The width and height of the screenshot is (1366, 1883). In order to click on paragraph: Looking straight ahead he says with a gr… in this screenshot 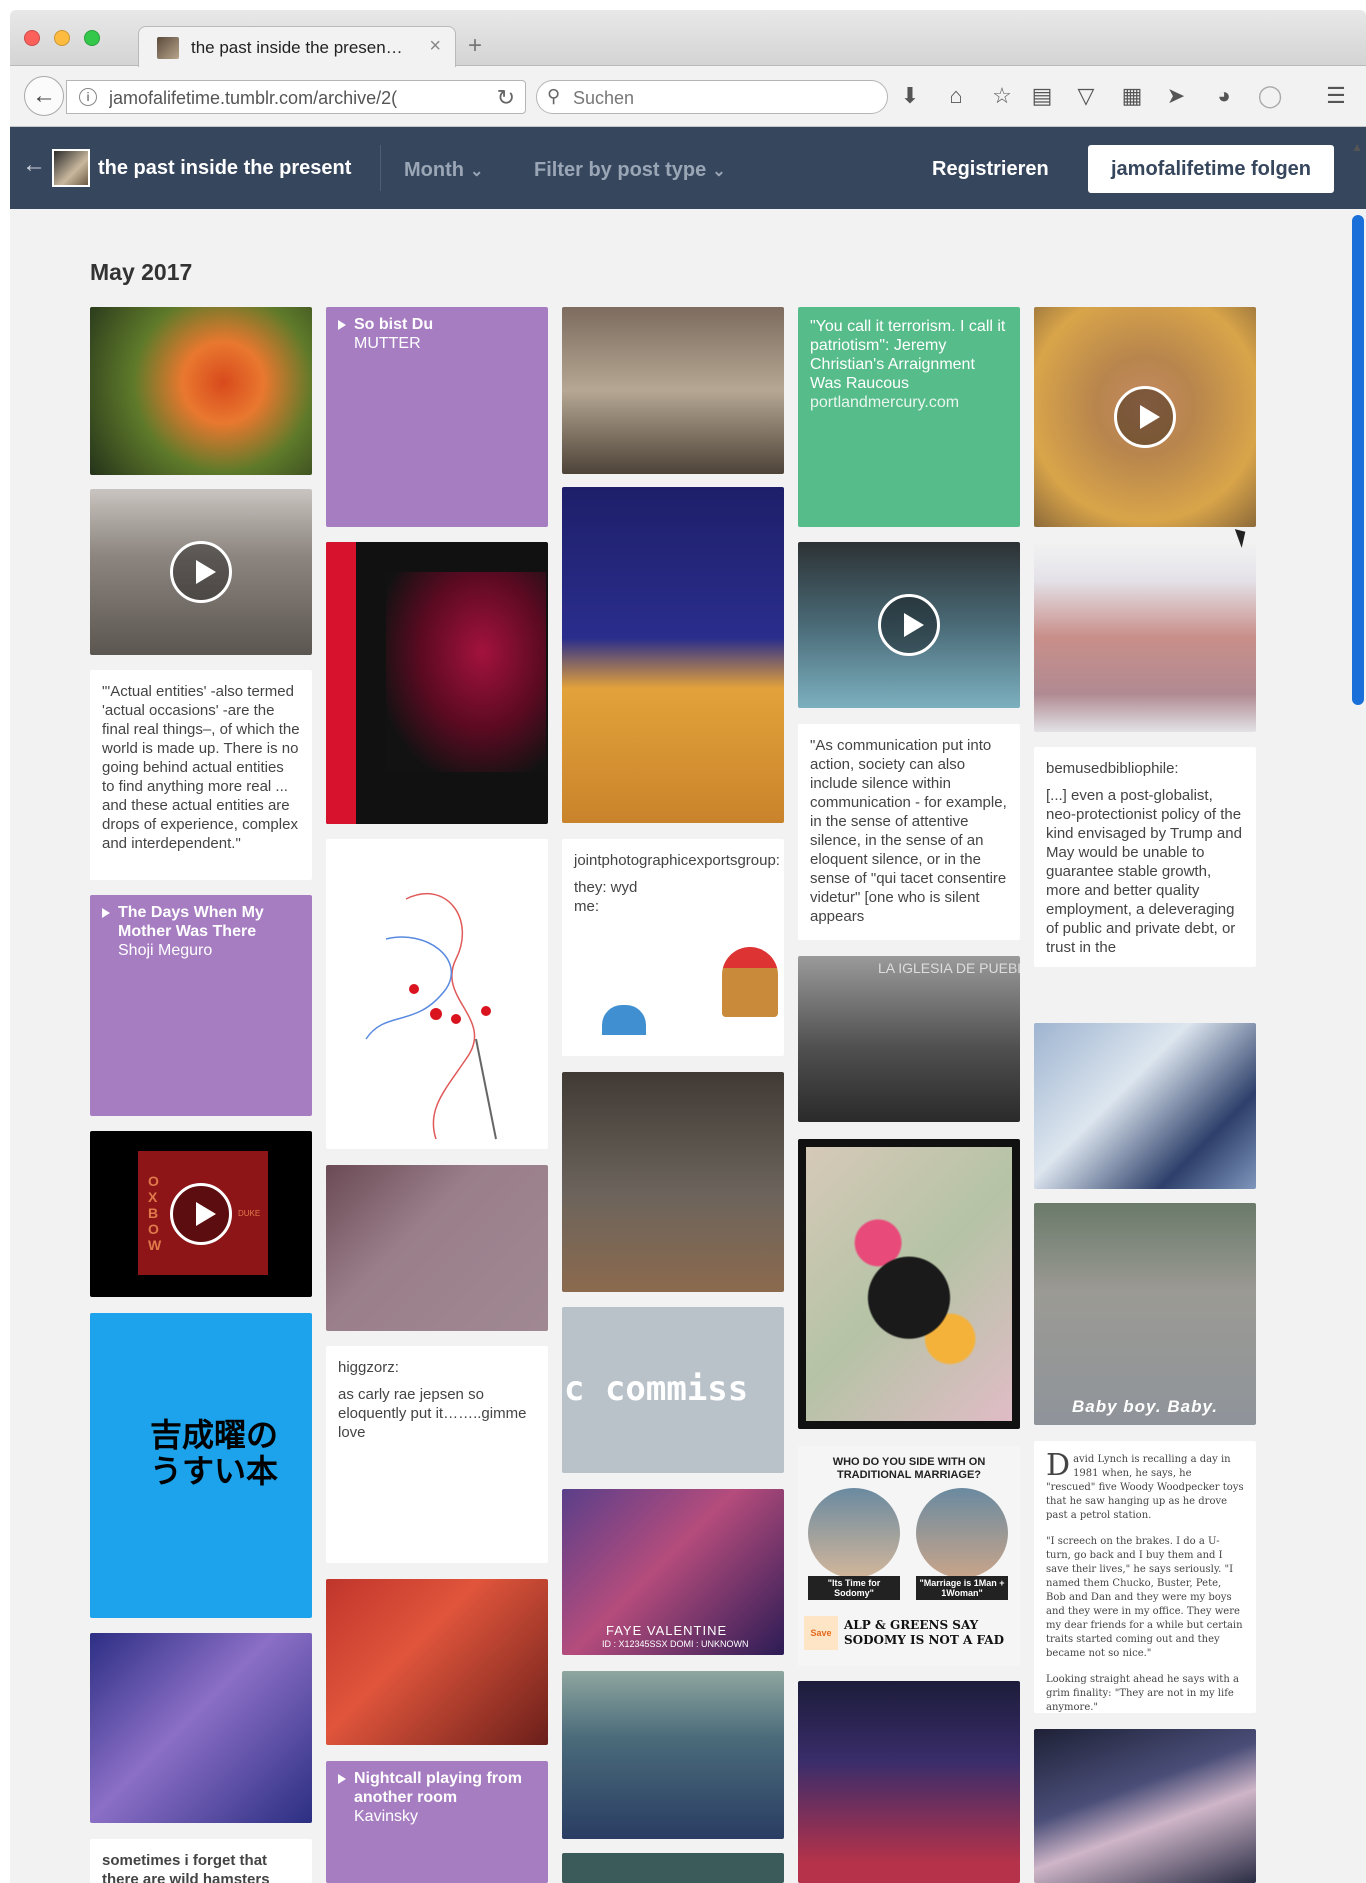, I will do `click(1142, 1693)`.